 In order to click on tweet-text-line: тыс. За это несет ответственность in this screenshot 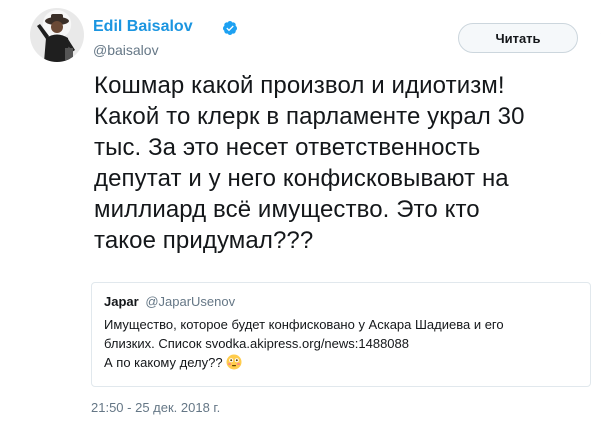, I will do `click(287, 147)`.